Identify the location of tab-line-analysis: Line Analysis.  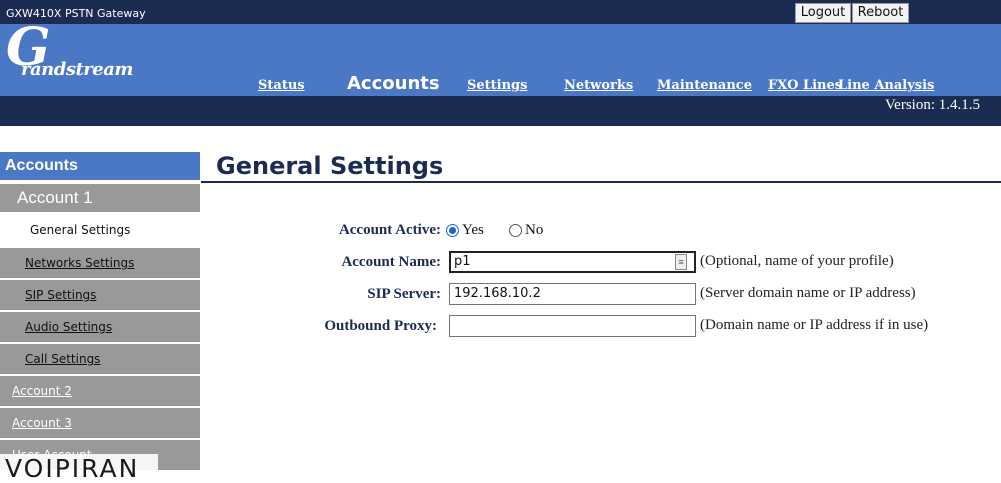
(886, 85).